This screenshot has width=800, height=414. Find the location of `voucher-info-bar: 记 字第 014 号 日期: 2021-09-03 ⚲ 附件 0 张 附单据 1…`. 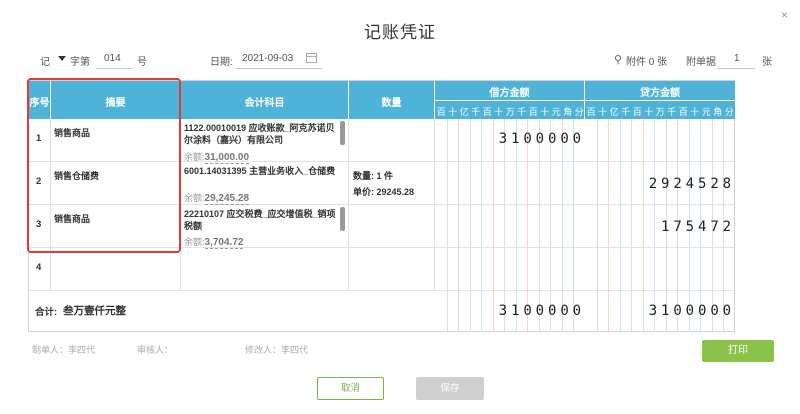

voucher-info-bar: 记 字第 014 号 日期: 2021-09-03 ⚲ 附件 0 张 附单据 1… is located at coordinates (410, 60).